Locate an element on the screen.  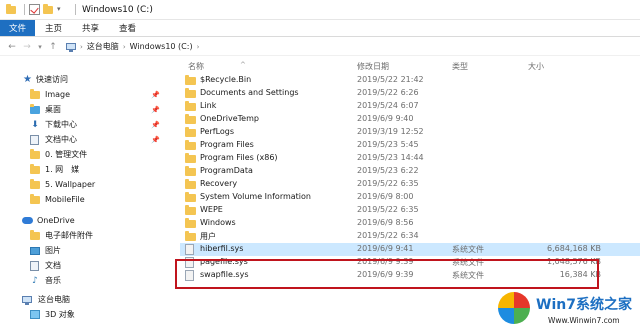
table-row: PerfLogs 2019/3/19 12:52 is located at coordinates (410, 132).